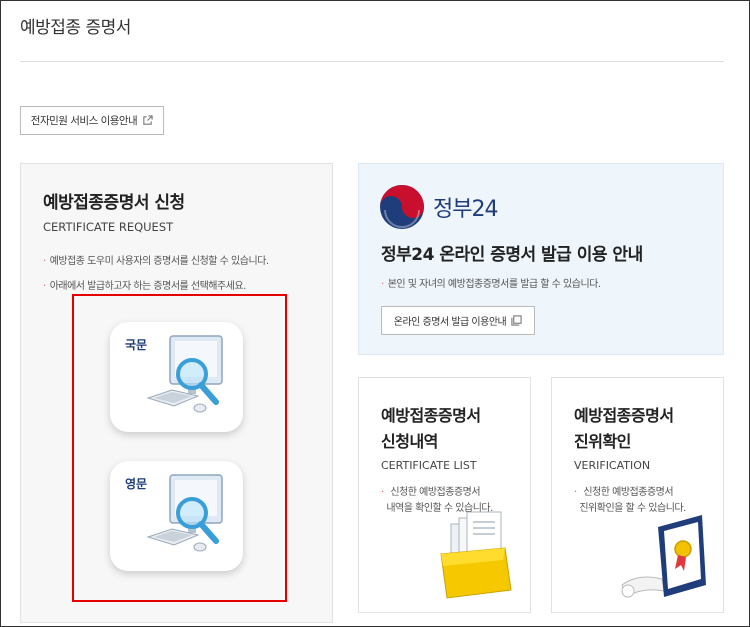 This screenshot has height=627, width=750. What do you see at coordinates (372, 61) in the screenshot?
I see `divider` at bounding box center [372, 61].